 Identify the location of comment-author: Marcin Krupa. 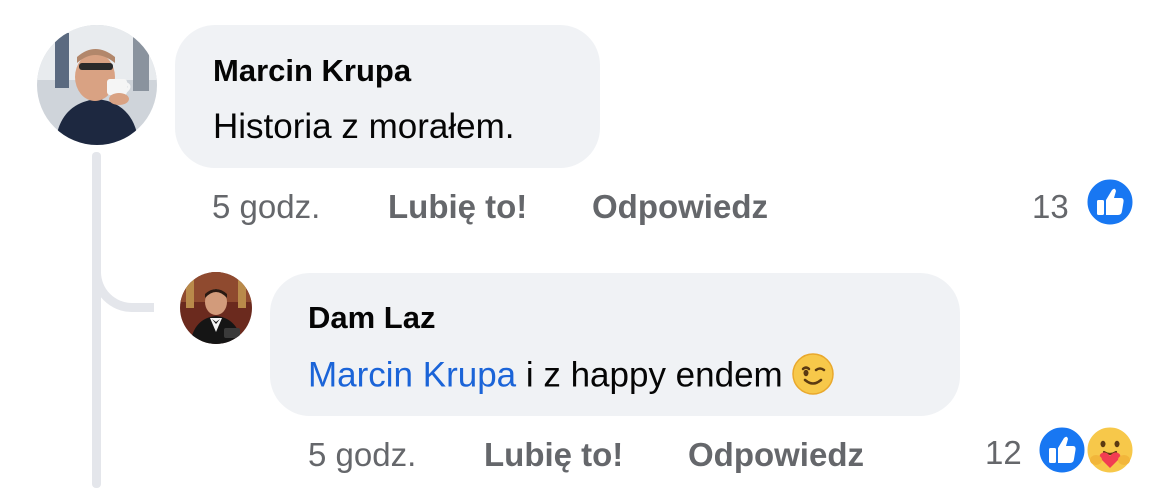
(312, 71).